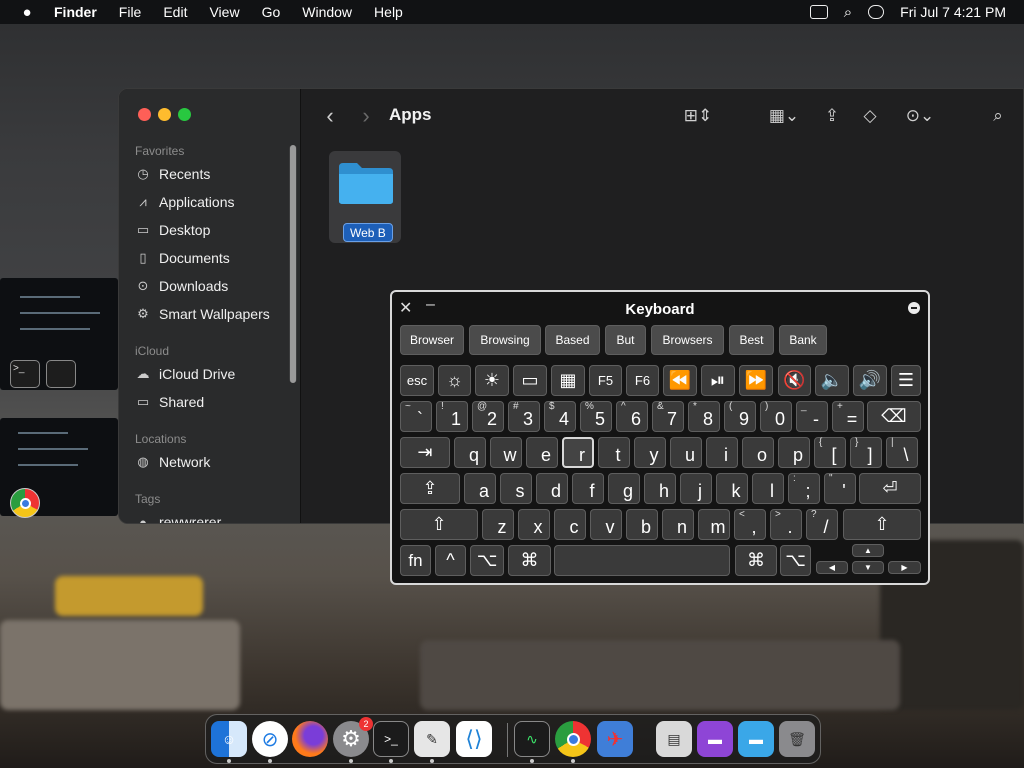  I want to click on vscode-icon: ⟨⟩, so click(474, 739).